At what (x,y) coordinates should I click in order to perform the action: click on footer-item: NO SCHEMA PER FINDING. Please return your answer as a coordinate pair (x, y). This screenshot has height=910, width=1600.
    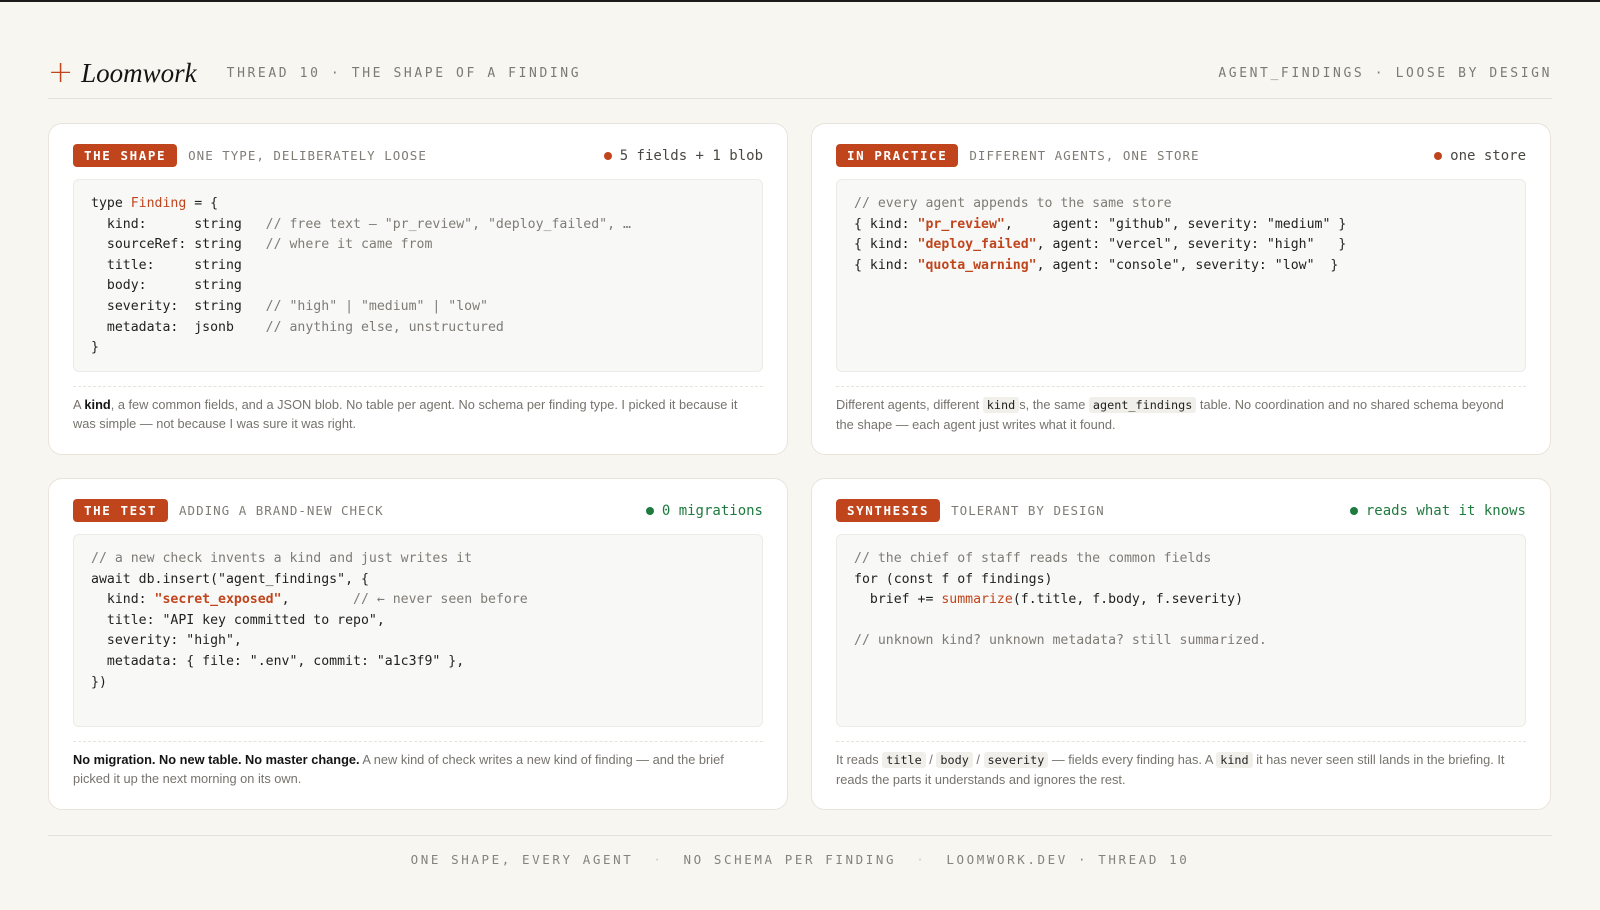
    Looking at the image, I should click on (790, 859).